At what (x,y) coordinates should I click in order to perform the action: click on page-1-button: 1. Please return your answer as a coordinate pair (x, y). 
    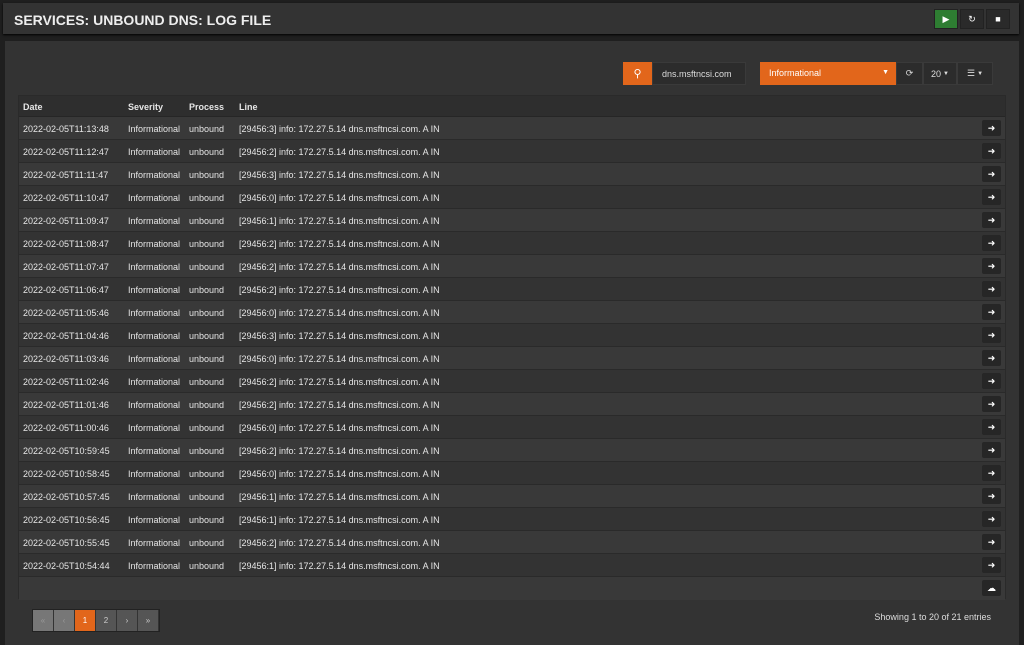
    Looking at the image, I should click on (85, 620).